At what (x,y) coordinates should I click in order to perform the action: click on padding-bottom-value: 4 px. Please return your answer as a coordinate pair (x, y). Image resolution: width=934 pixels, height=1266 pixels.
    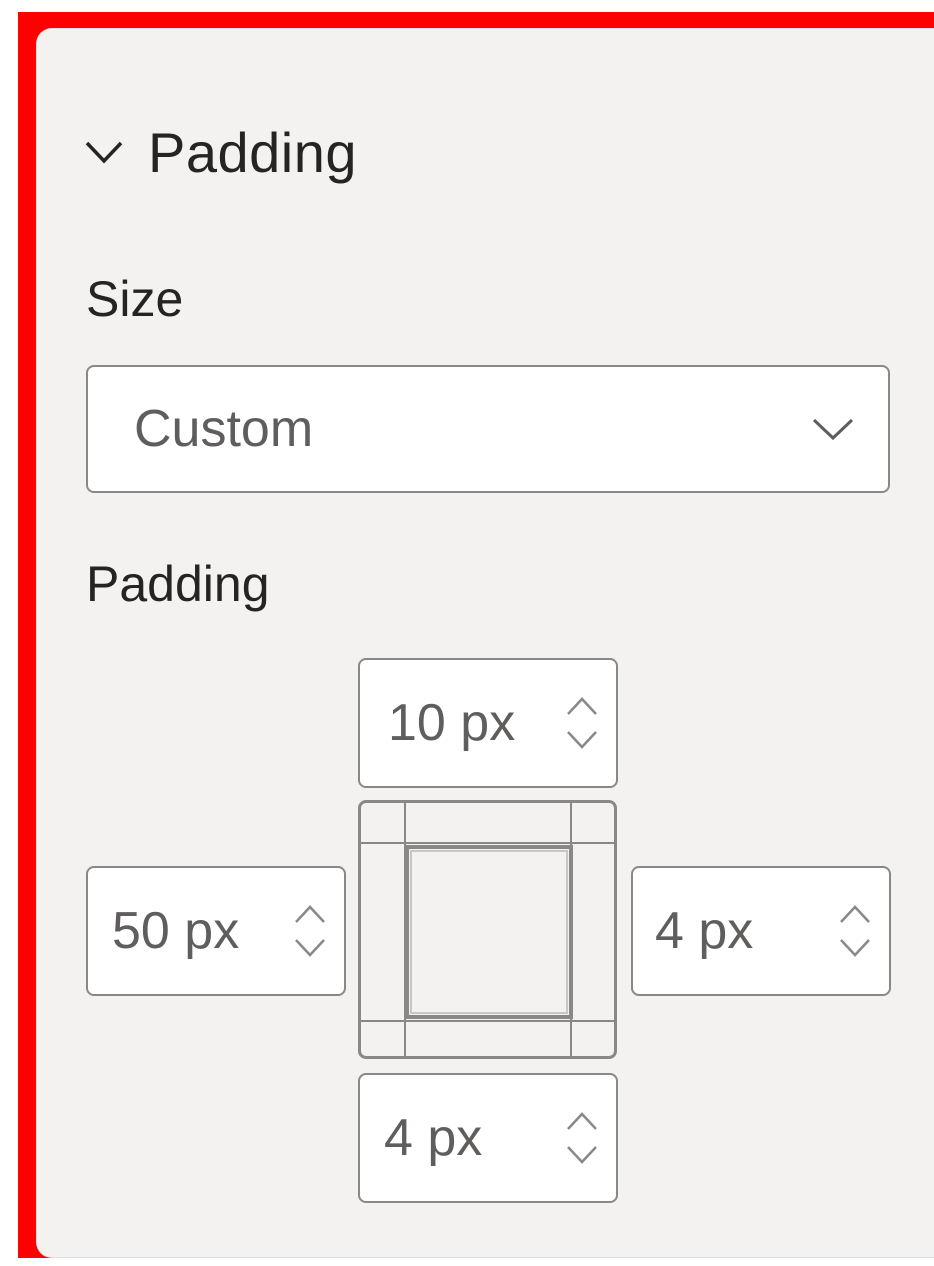
    Looking at the image, I should click on (433, 1138).